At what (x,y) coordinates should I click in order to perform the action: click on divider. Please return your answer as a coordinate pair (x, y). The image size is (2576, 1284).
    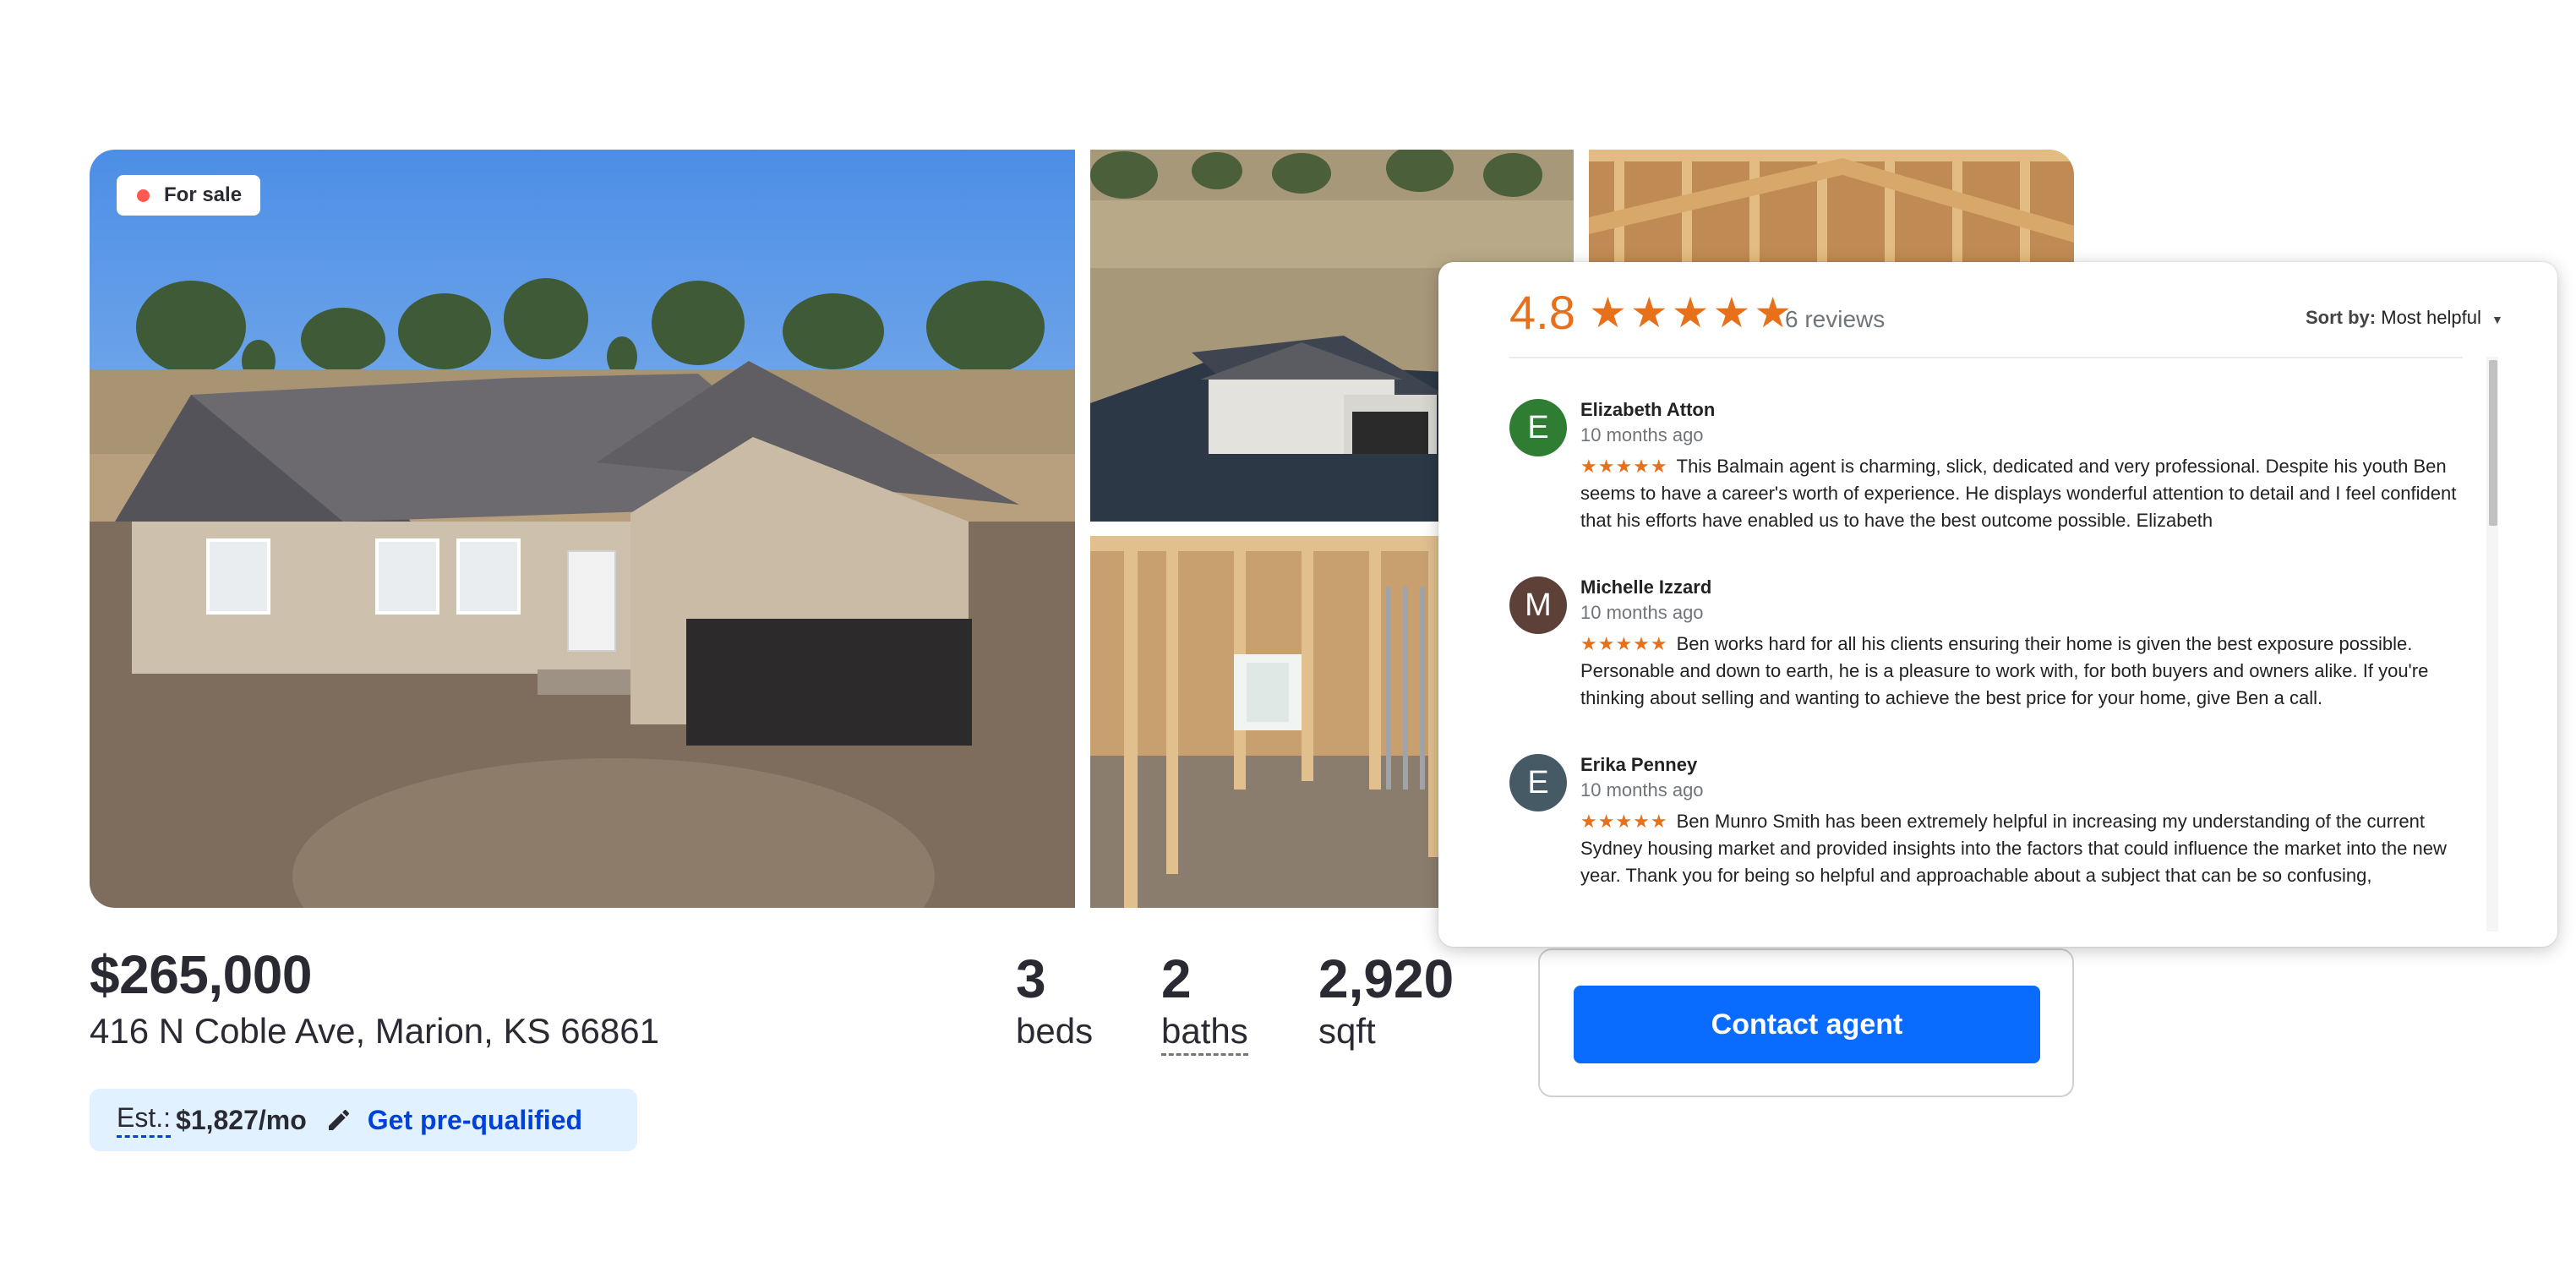
    Looking at the image, I should click on (1986, 357).